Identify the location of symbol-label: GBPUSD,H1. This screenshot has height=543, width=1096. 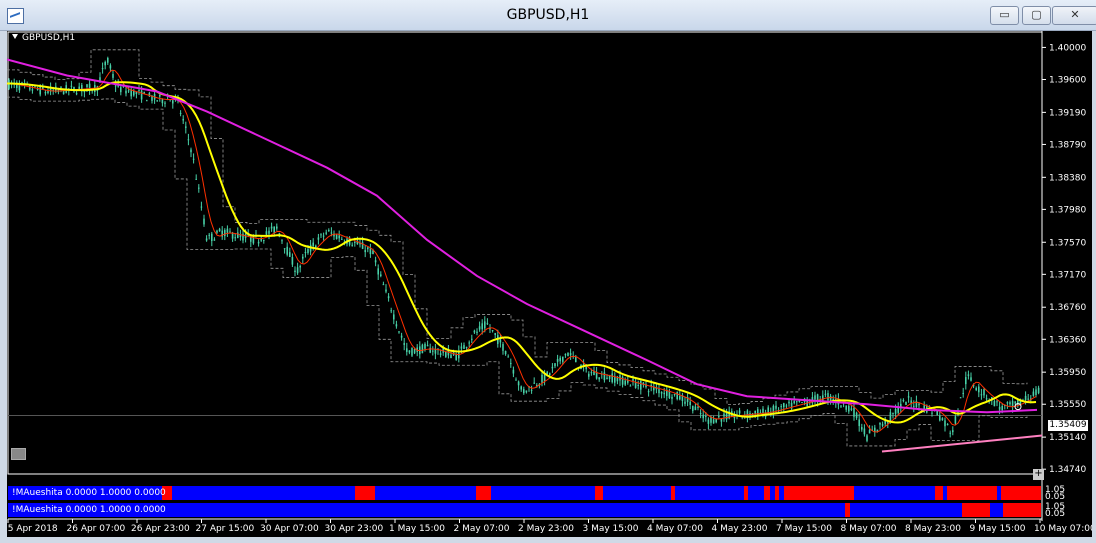
(43, 38).